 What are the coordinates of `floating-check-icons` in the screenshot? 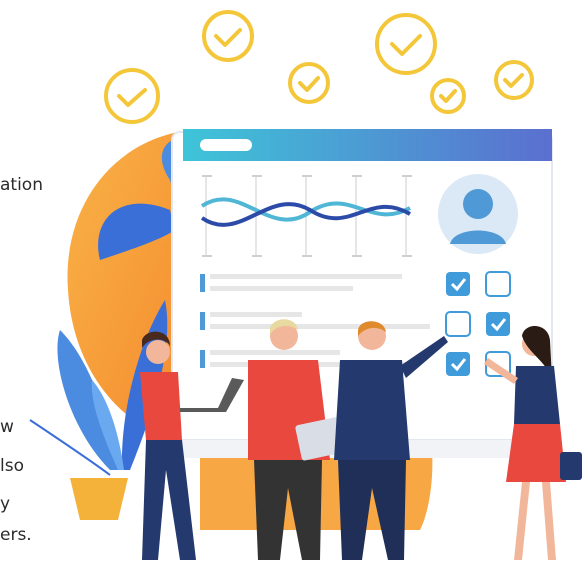 It's located at (319, 67).